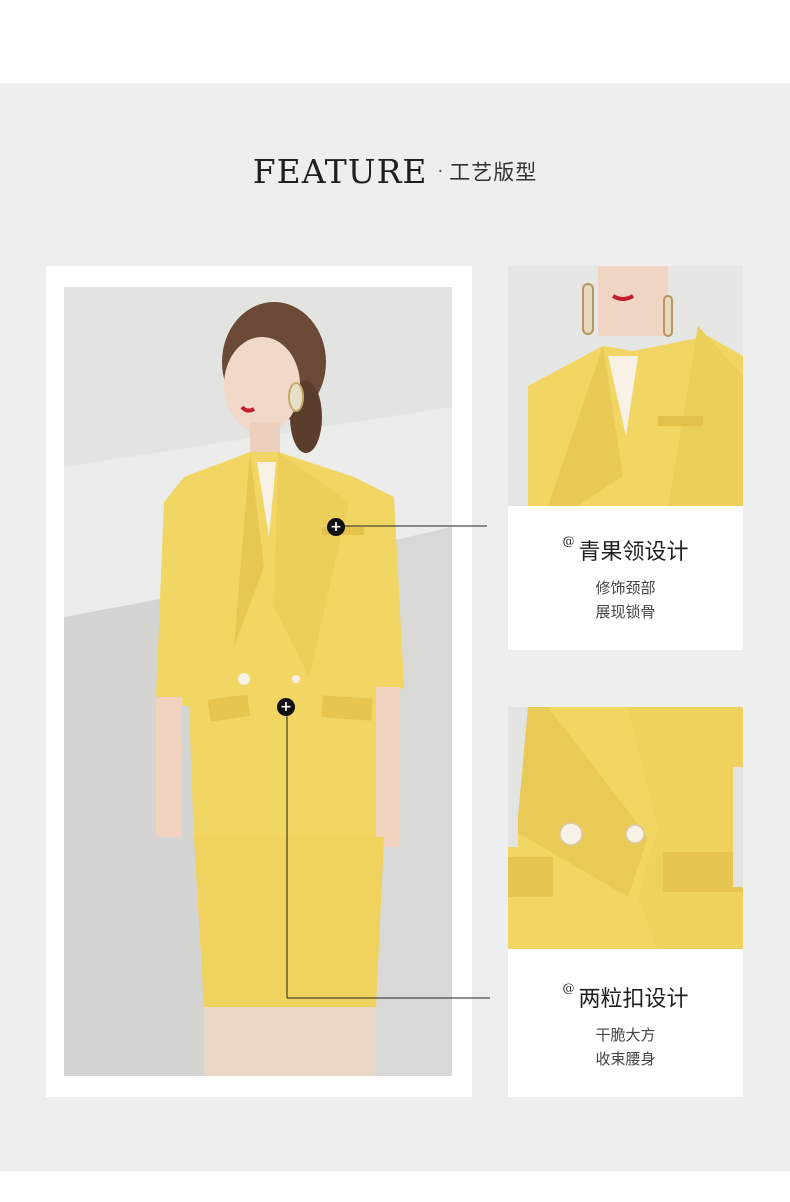  I want to click on feature-title-buttons: @ 两粒扣设计, so click(625, 997).